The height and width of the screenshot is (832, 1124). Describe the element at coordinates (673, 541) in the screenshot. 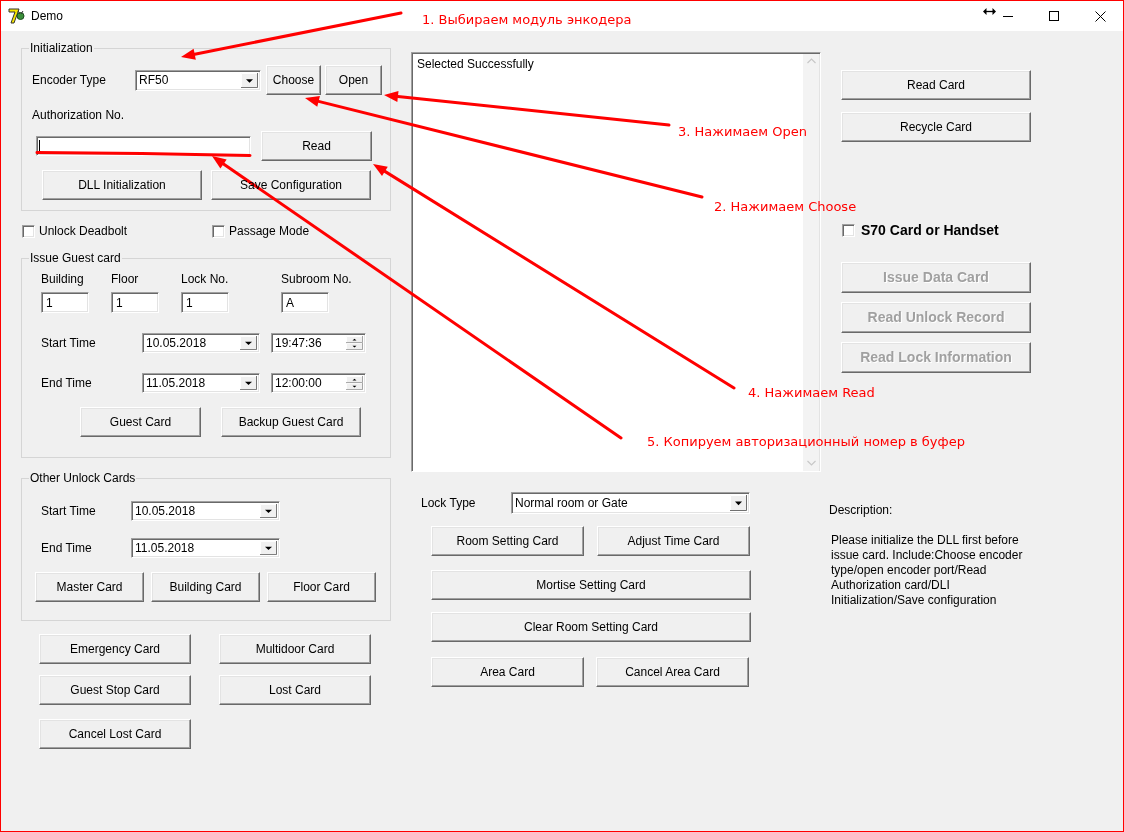

I see `setting-card-button: Adjust Time Card` at that location.